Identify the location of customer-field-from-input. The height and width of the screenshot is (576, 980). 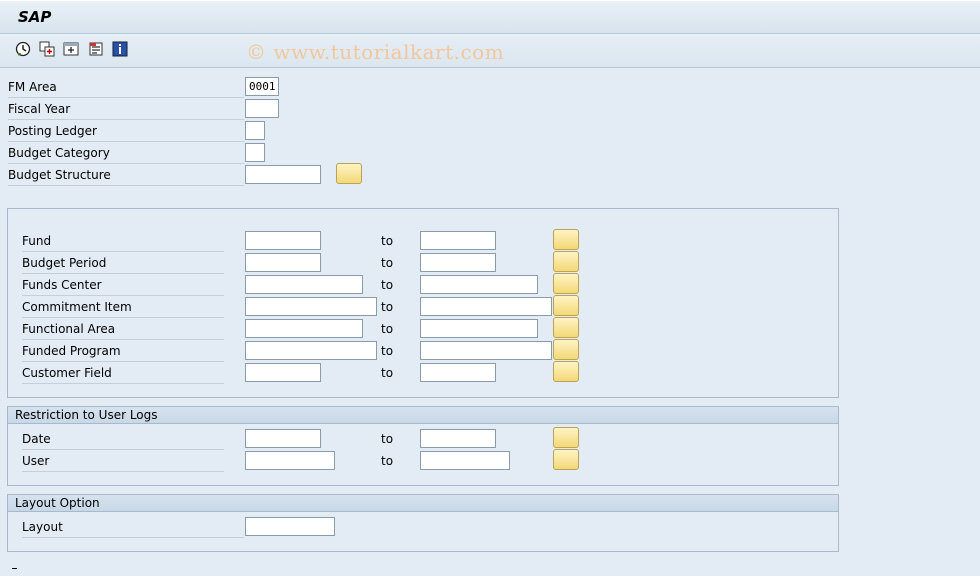
(283, 372).